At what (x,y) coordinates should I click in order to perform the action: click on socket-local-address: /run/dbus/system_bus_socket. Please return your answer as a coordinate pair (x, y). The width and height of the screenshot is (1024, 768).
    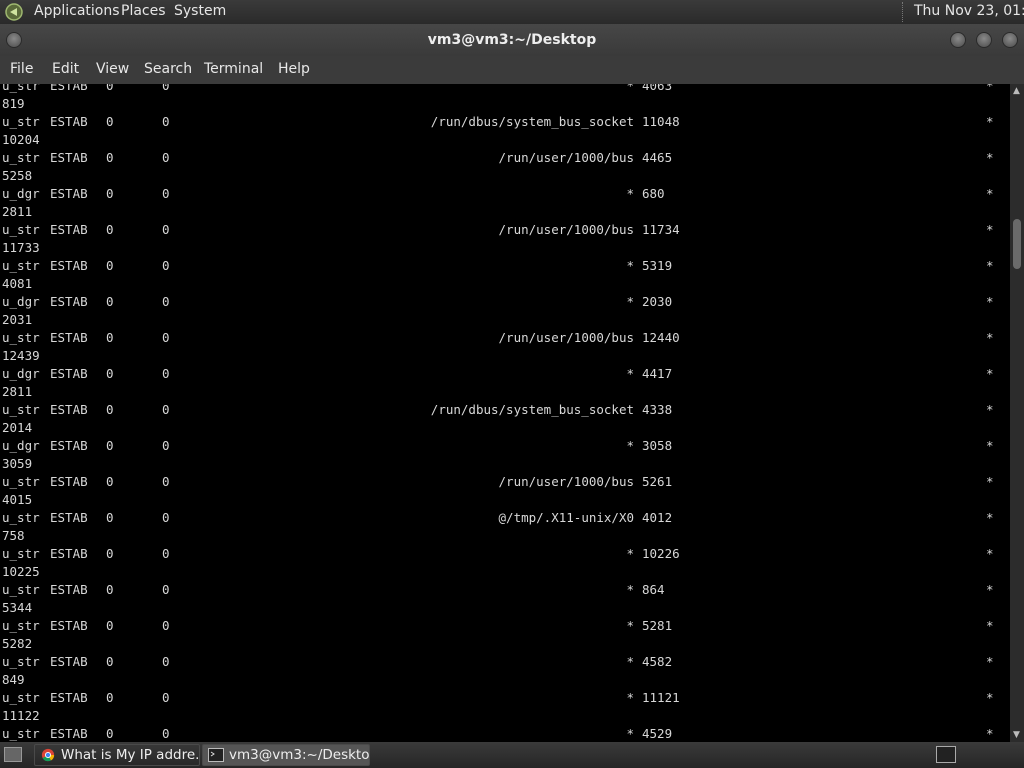
    Looking at the image, I should click on (532, 121).